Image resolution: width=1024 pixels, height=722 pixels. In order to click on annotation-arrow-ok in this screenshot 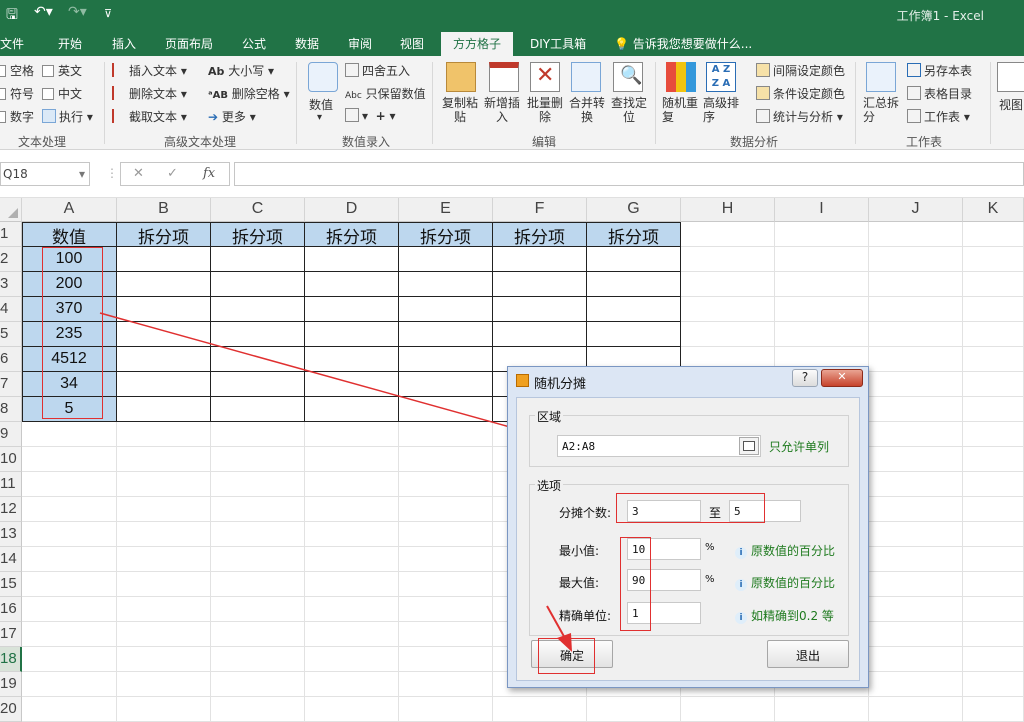, I will do `click(559, 628)`.